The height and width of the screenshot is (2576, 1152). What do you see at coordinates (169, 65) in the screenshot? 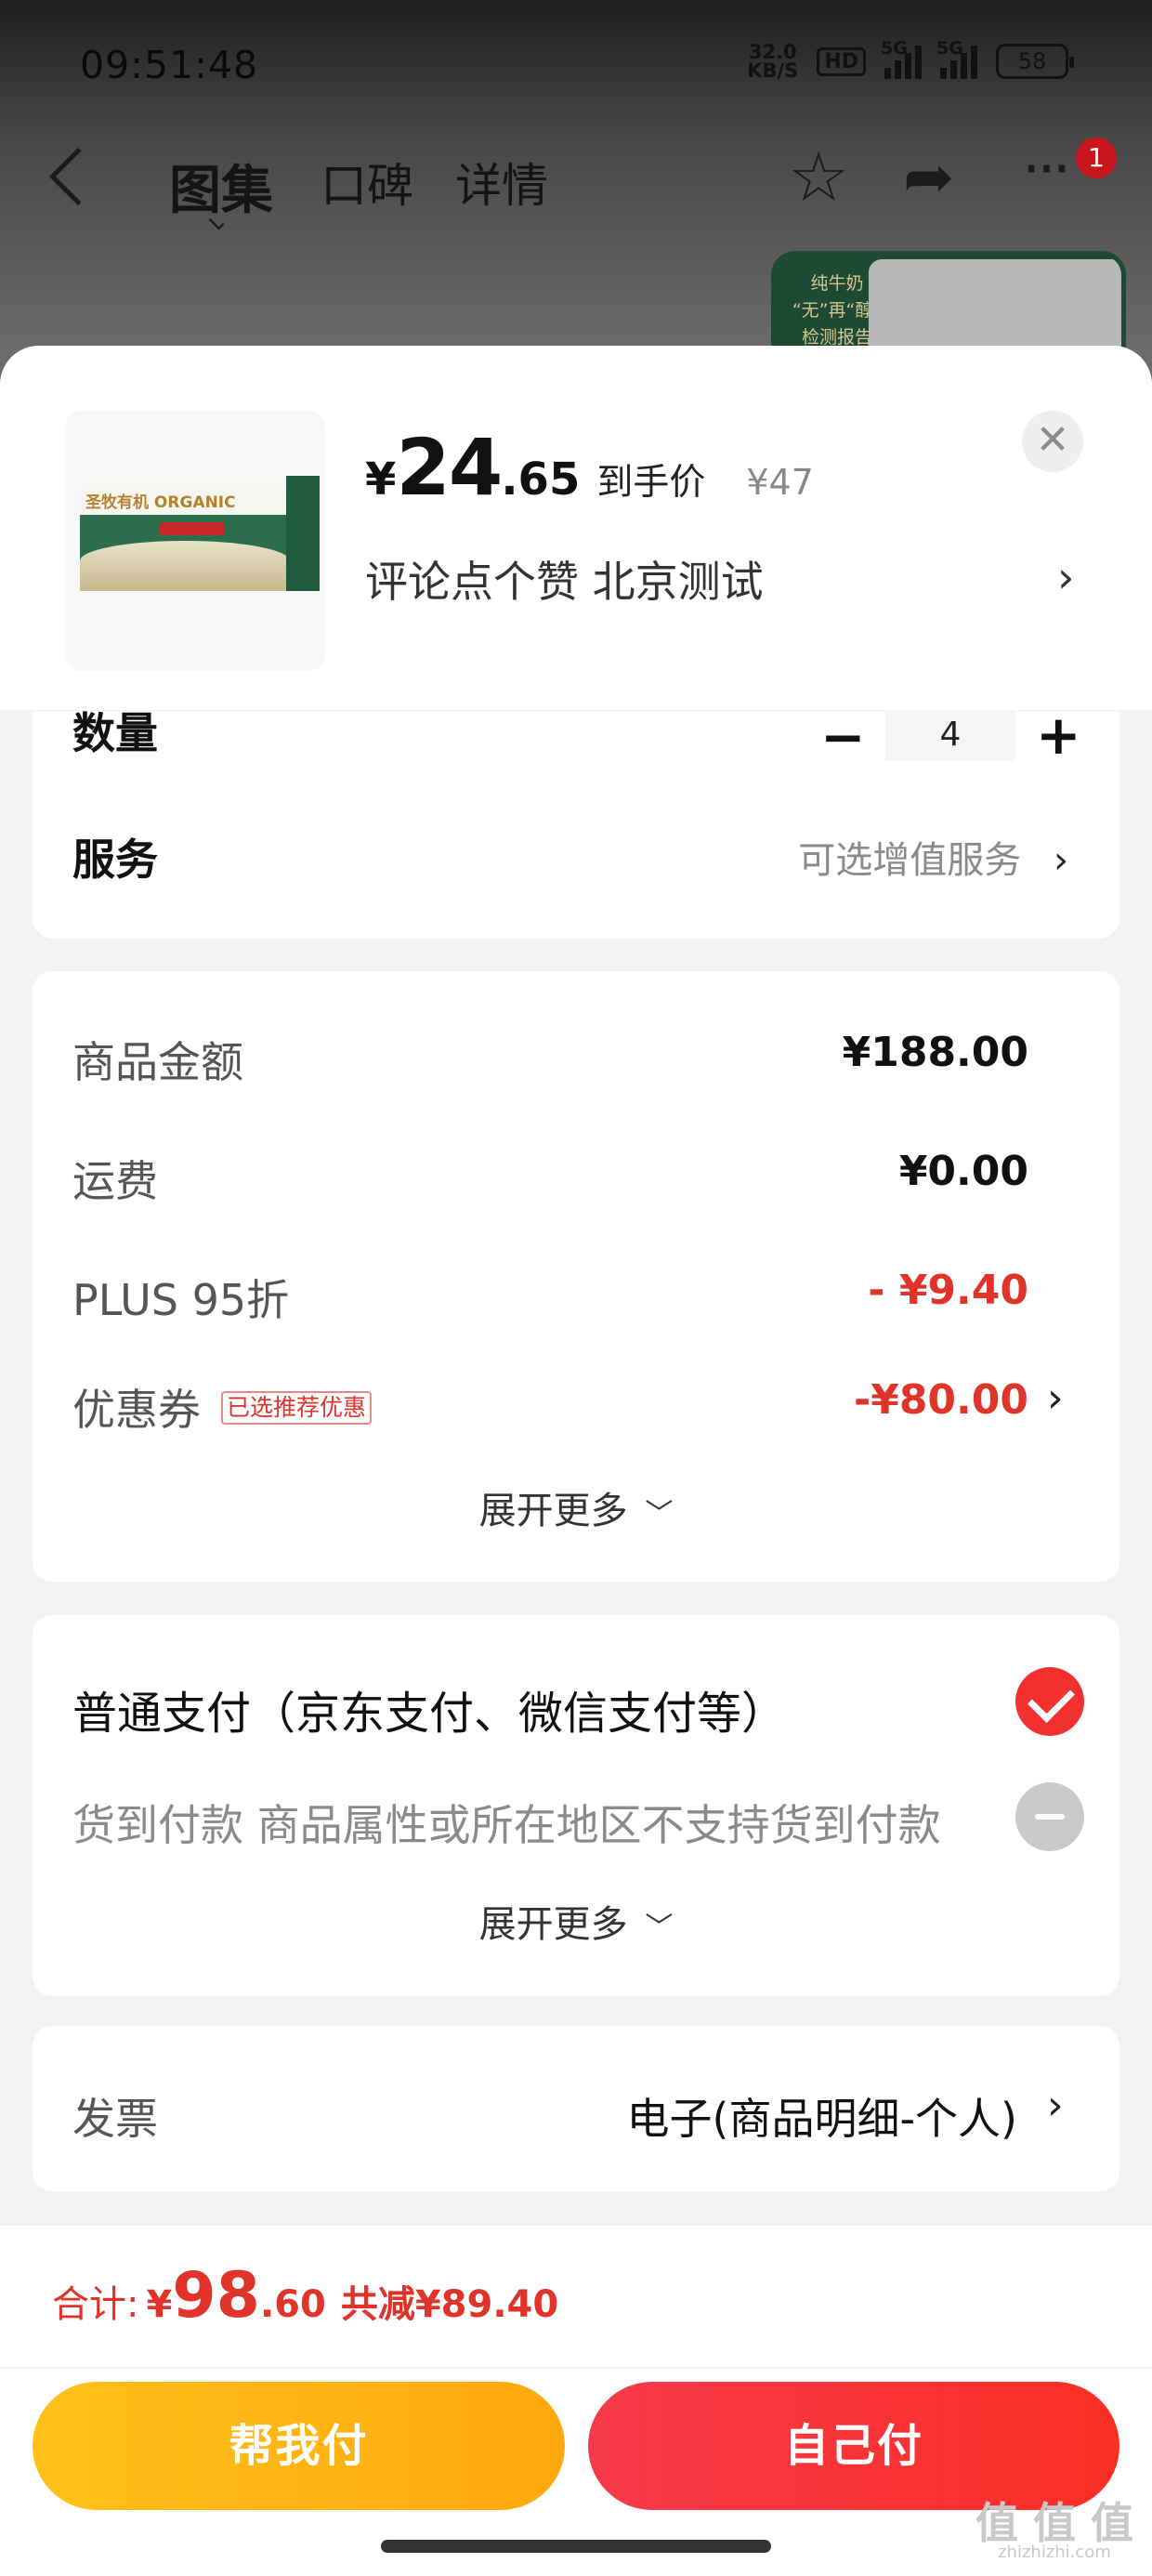
I see `status-time: 09:51:48` at bounding box center [169, 65].